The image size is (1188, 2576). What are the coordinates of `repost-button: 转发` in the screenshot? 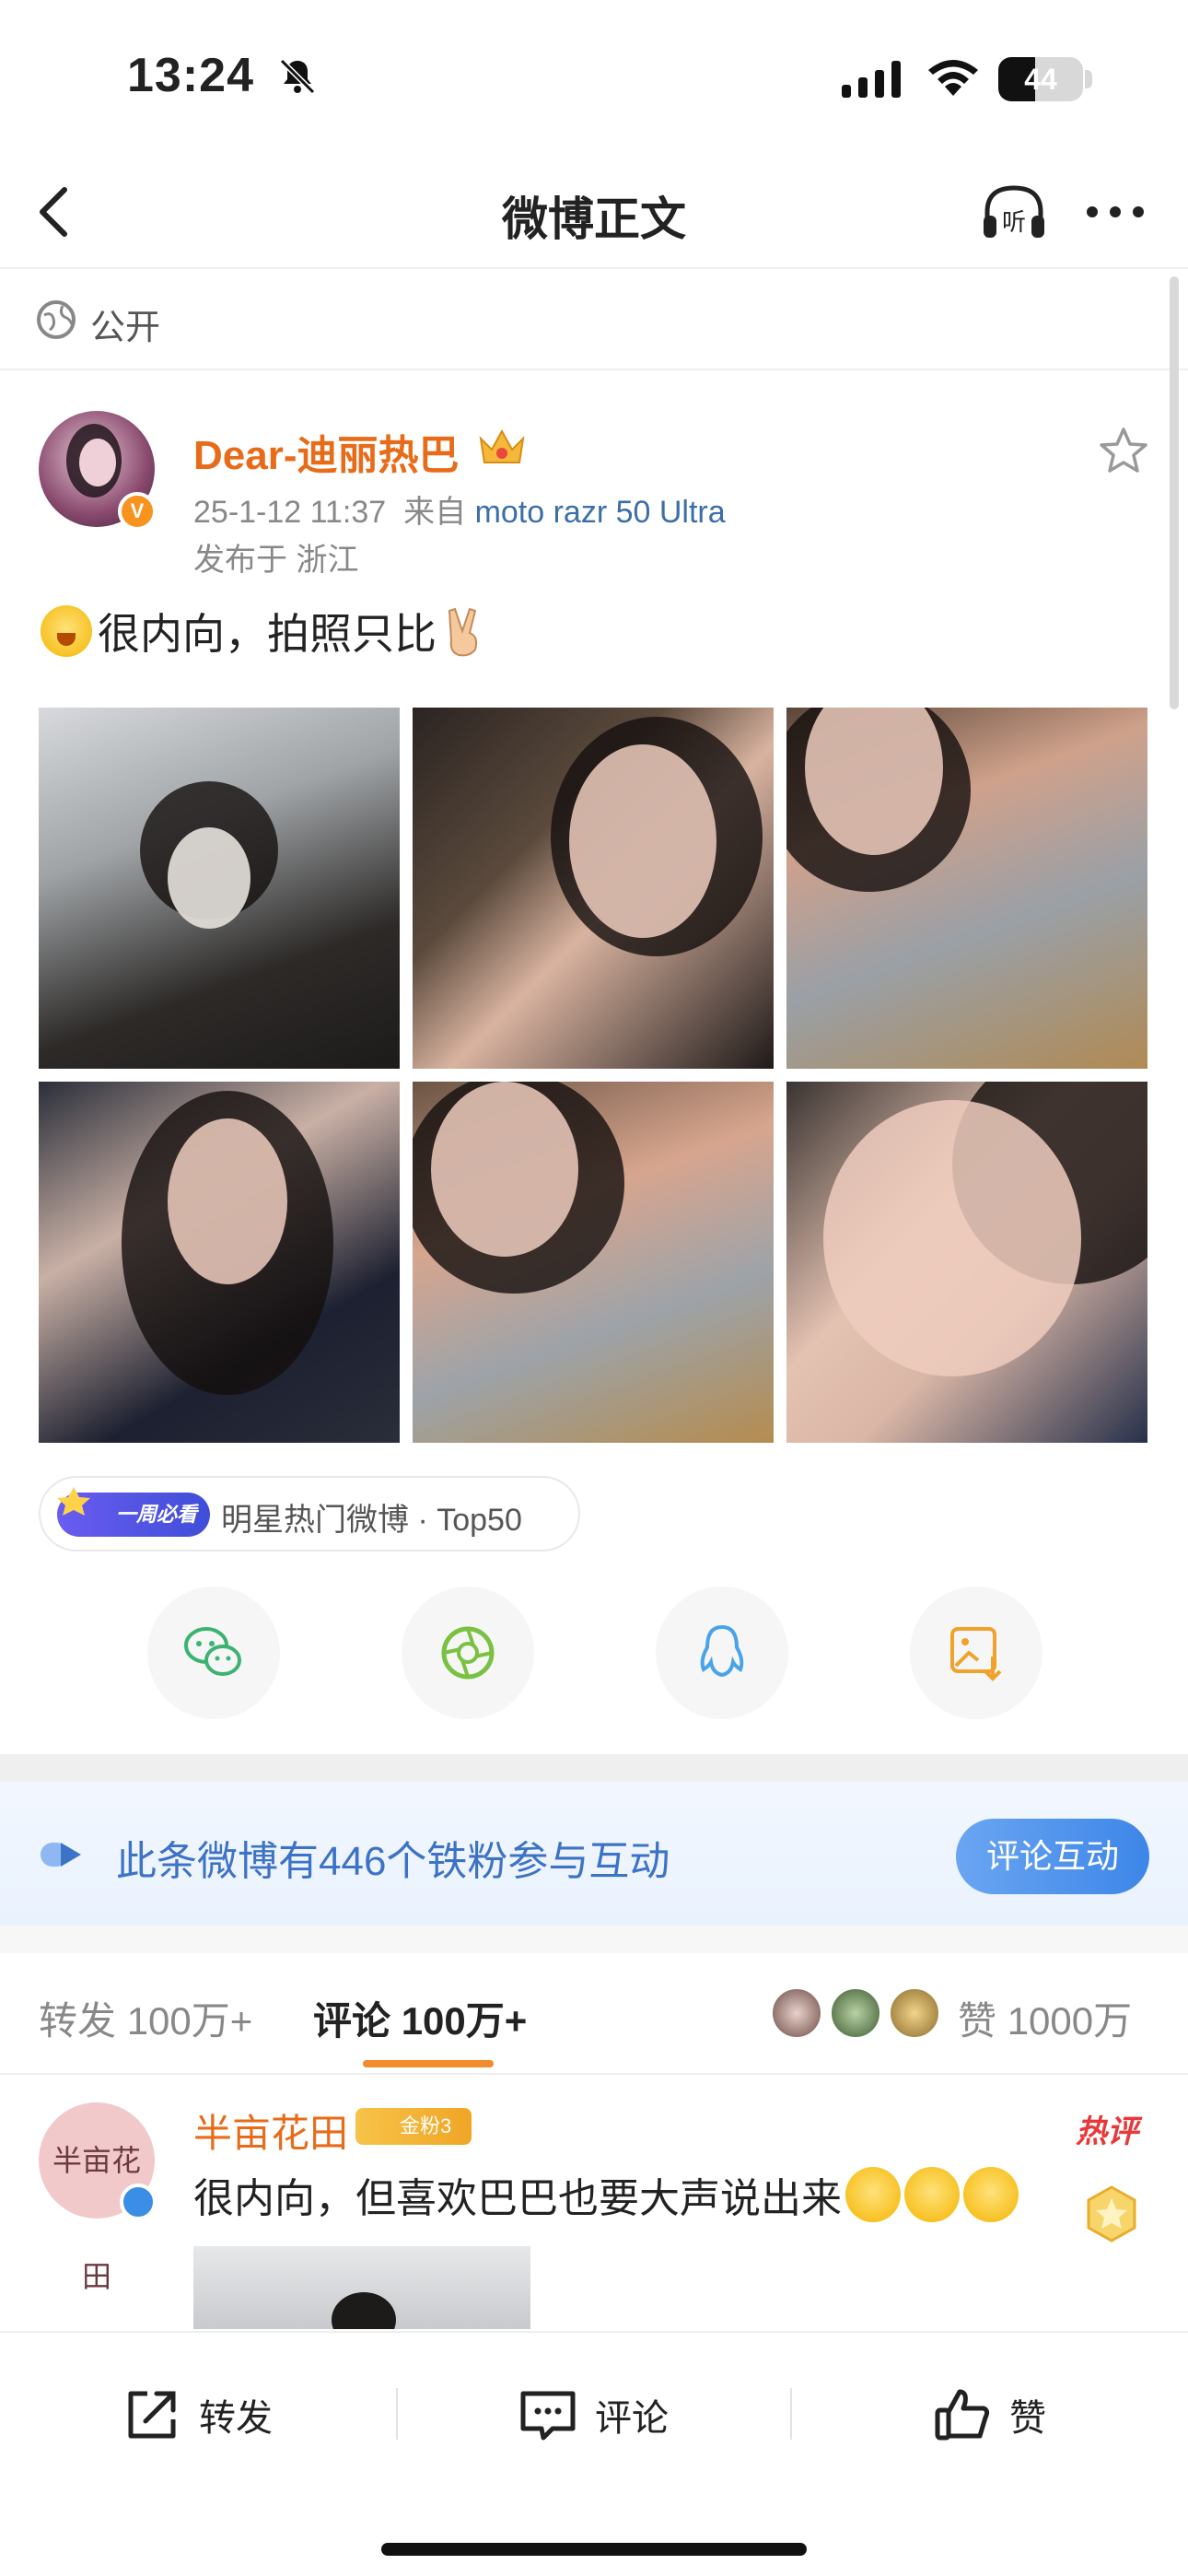 It's located at (196, 2415).